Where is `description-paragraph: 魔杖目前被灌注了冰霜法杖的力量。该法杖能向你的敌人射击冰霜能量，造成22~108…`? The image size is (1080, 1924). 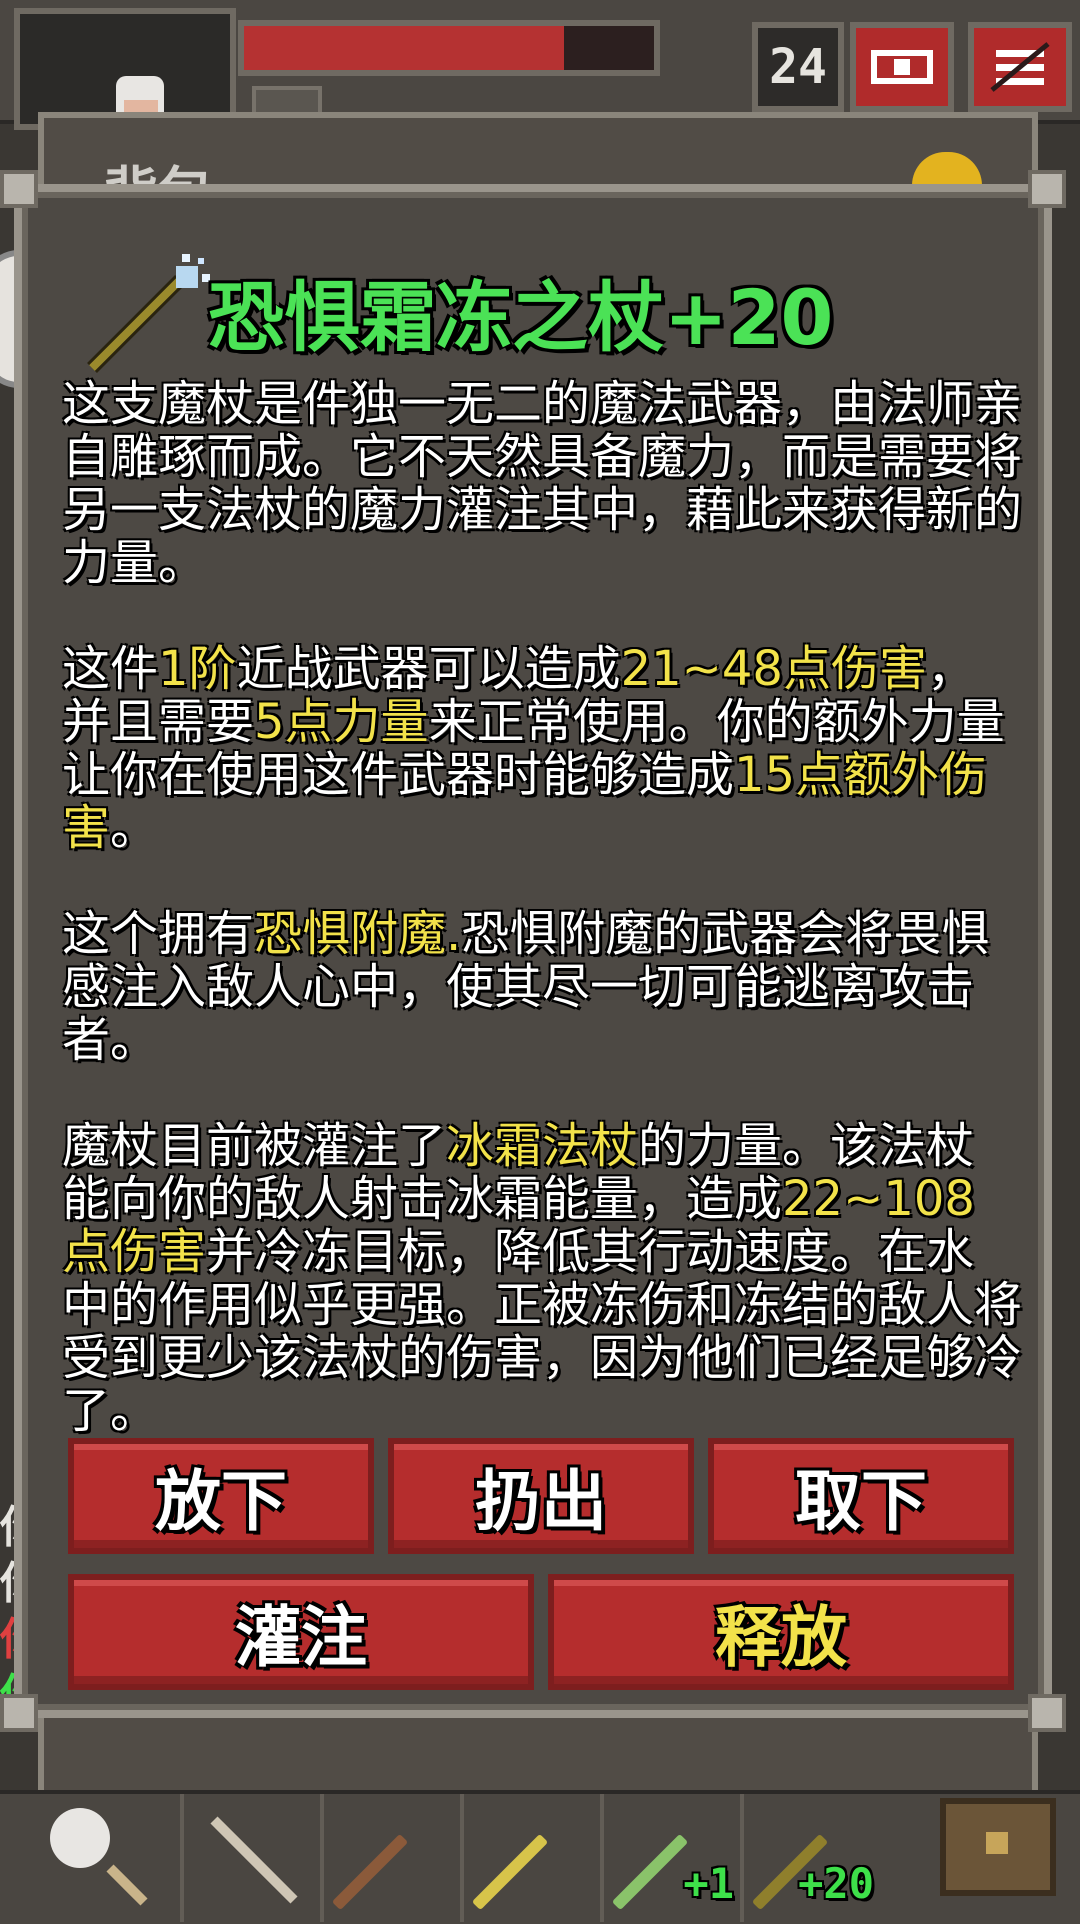
description-paragraph: 魔杖目前被灌注了冰霜法杖的力量。该法杖能向你的敌人射击冰霜能量，造成22~108… is located at coordinates (542, 1279).